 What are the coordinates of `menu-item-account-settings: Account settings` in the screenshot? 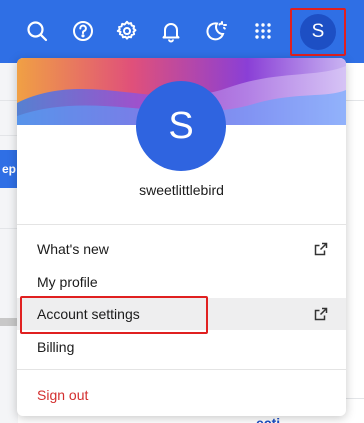 It's located at (181, 314).